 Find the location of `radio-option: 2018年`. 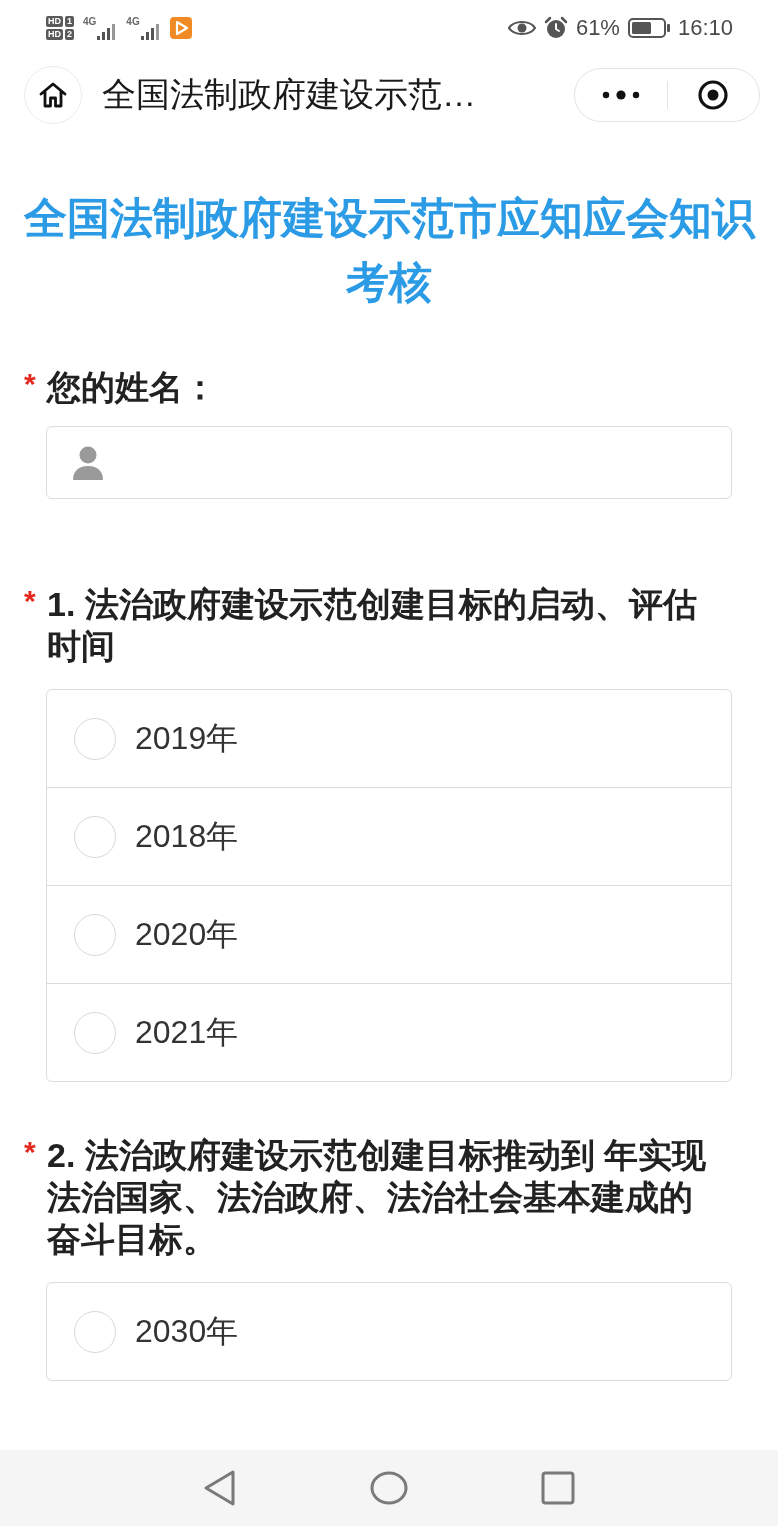

radio-option: 2018年 is located at coordinates (389, 836).